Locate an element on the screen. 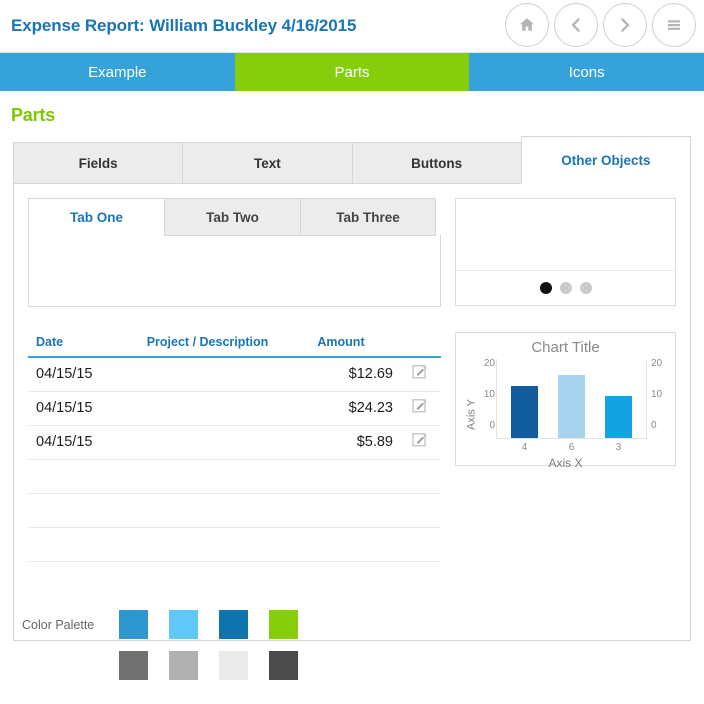 This screenshot has width=704, height=704. cell-amount: $24.23 is located at coordinates (341, 408).